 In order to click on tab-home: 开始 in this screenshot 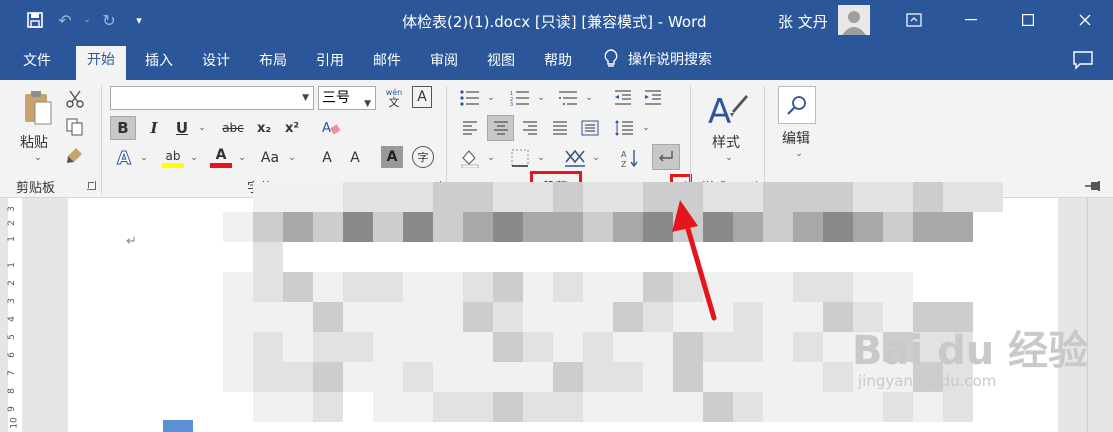, I will do `click(101, 63)`.